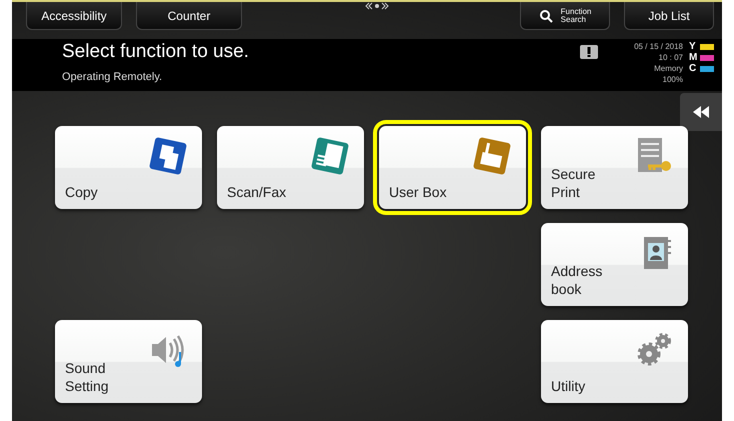 The image size is (734, 421). Describe the element at coordinates (672, 79) in the screenshot. I see `memory-value: 100%` at that location.